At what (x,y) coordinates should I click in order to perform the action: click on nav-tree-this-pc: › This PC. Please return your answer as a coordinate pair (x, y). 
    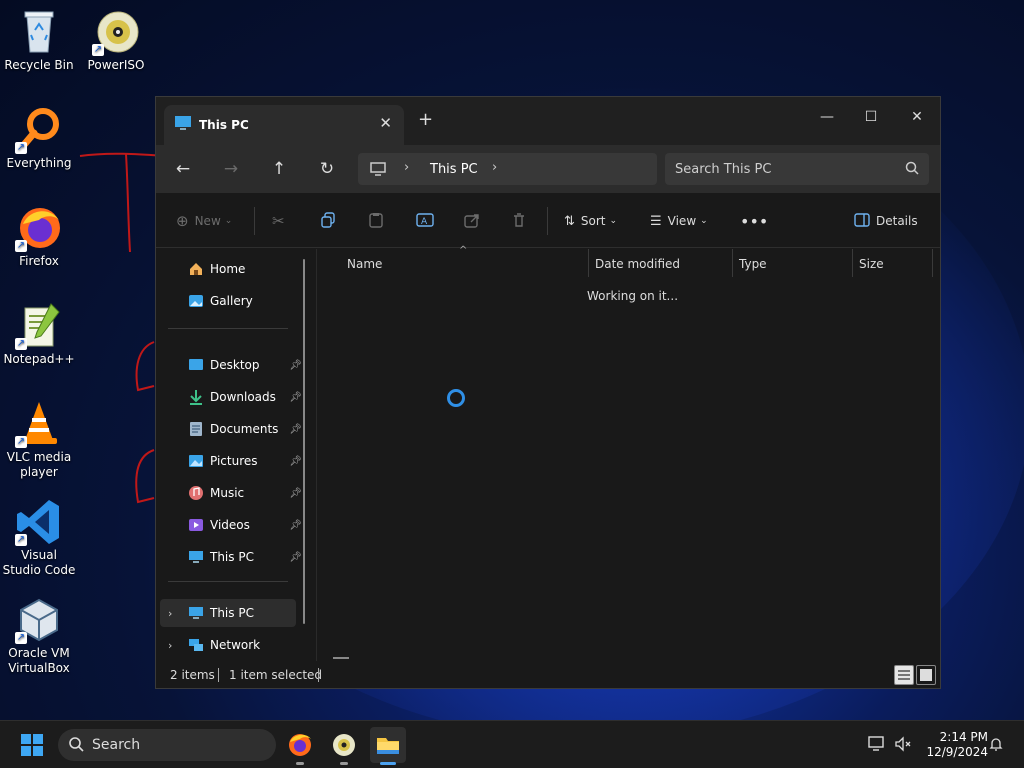
    Looking at the image, I should click on (228, 613).